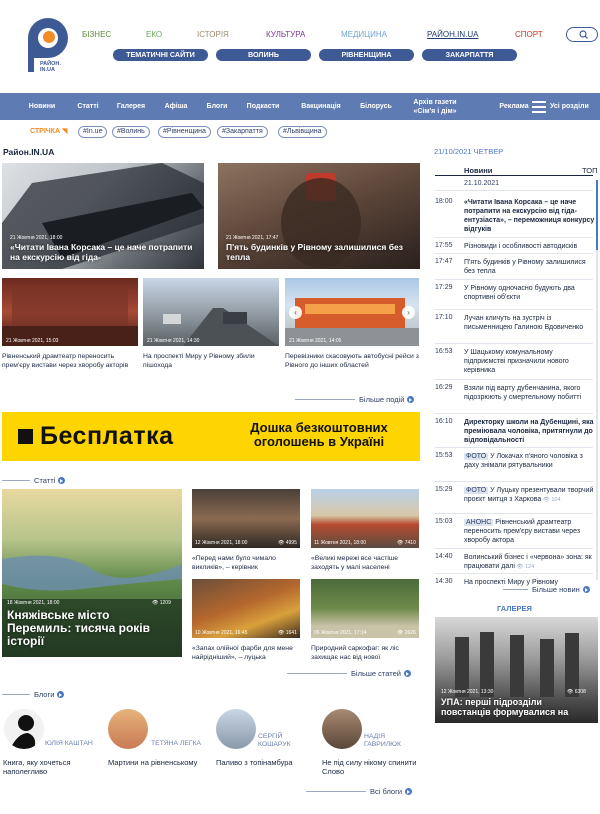  Describe the element at coordinates (582, 34) in the screenshot. I see `search-button` at that location.